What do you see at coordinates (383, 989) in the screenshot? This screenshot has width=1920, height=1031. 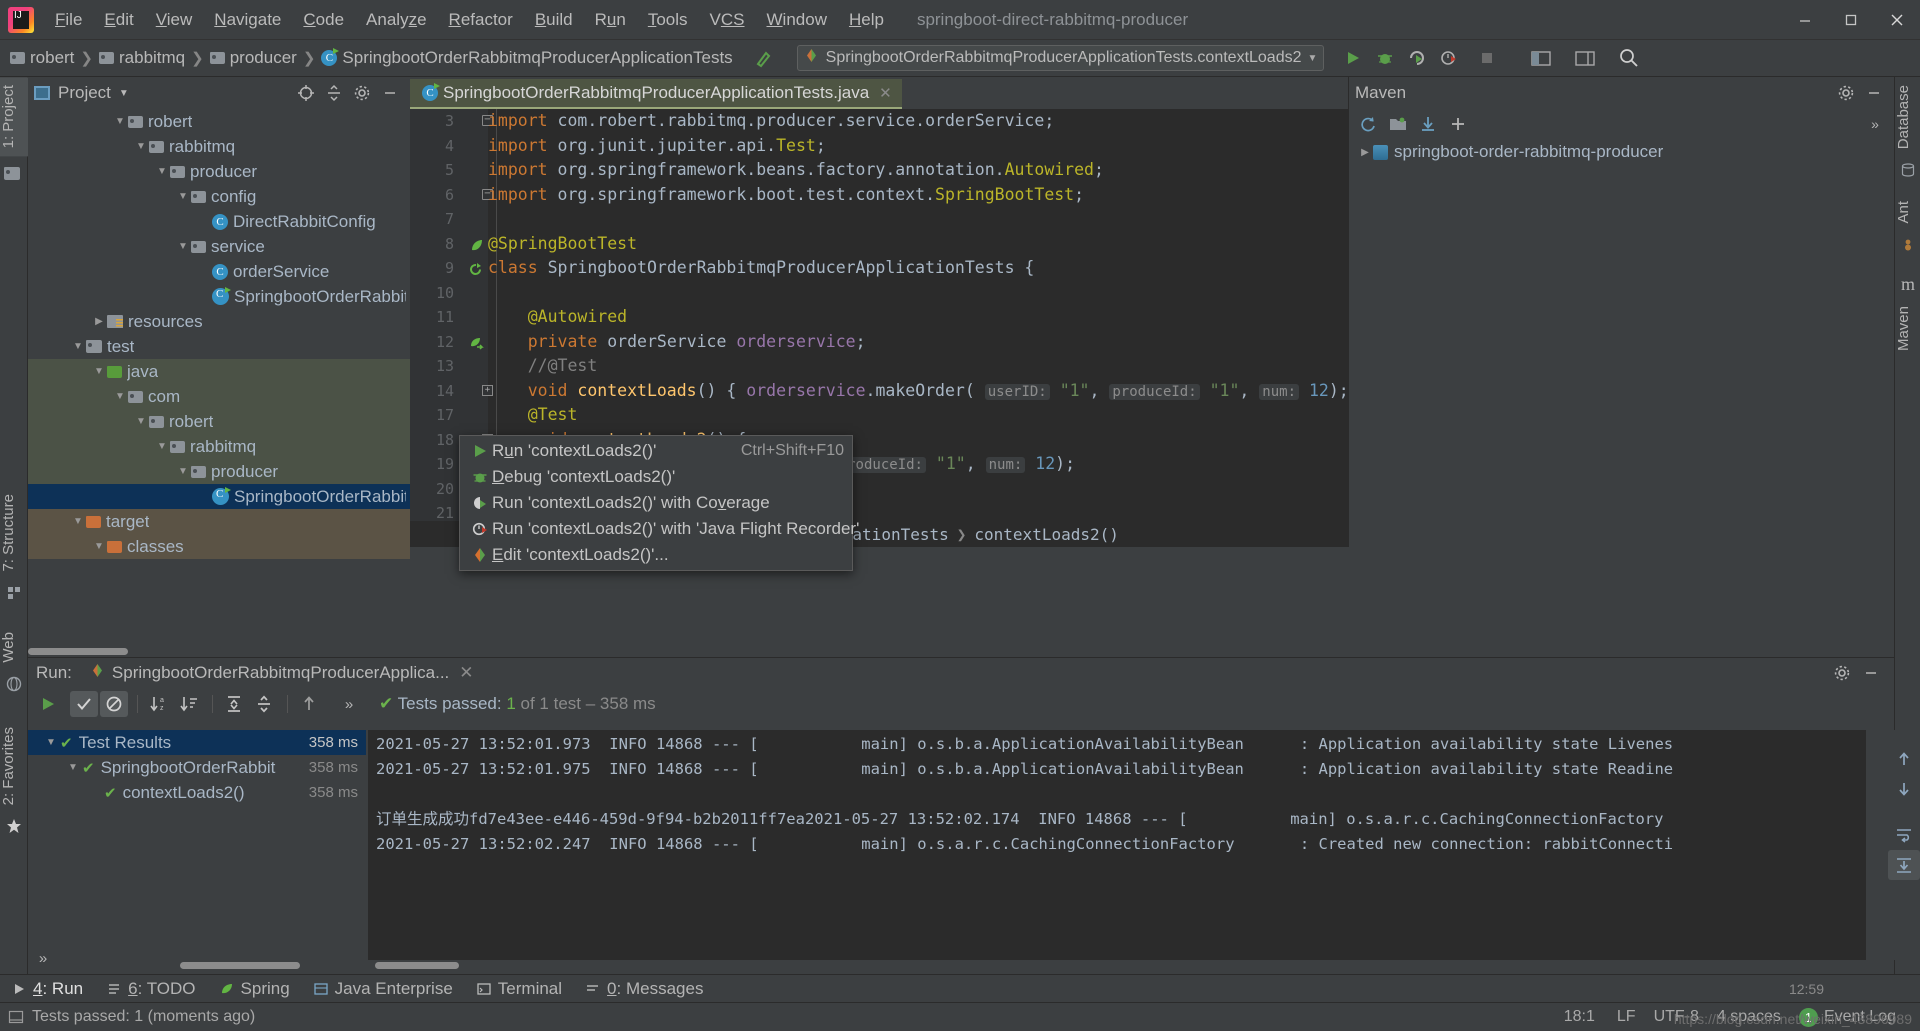 I see `tool-window-tab-javaenterprise: Java Enterprise` at bounding box center [383, 989].